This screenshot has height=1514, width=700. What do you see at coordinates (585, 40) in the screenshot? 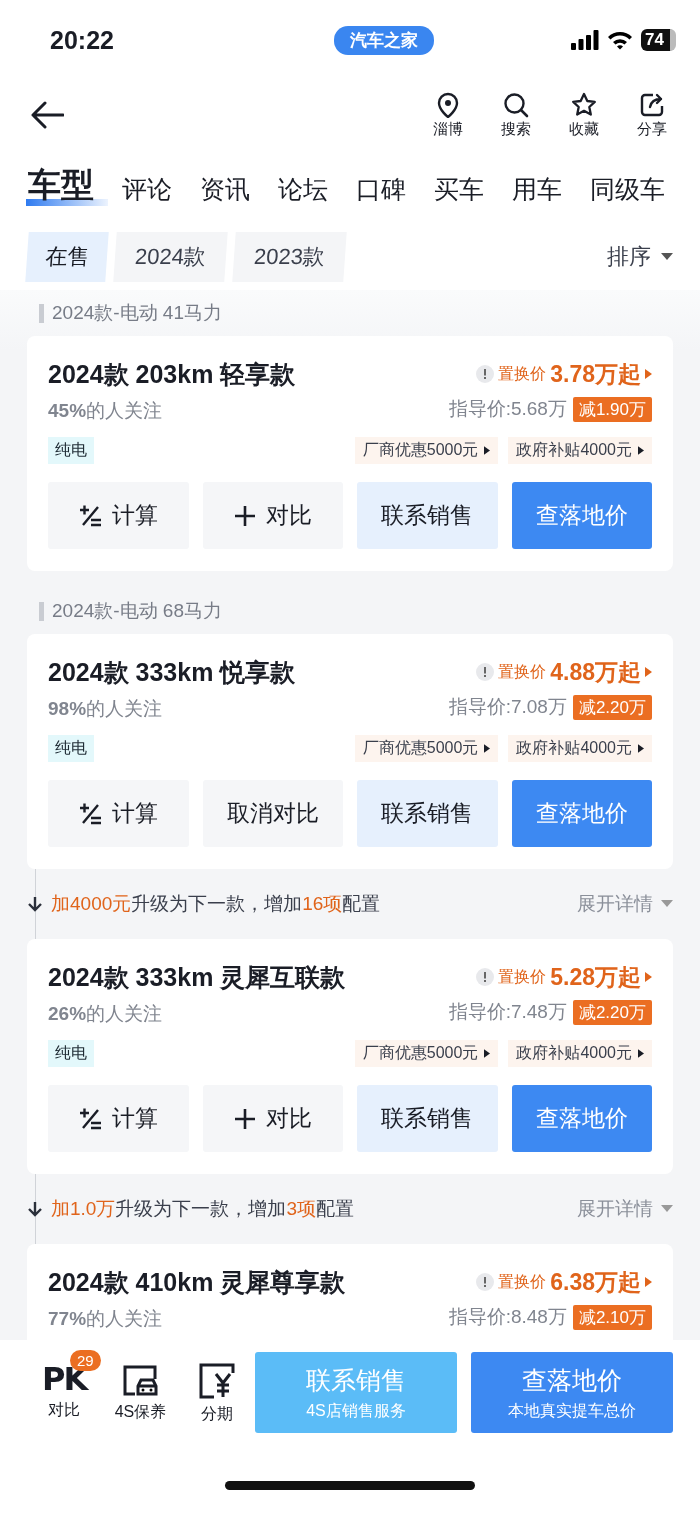
I see `signal-icon` at bounding box center [585, 40].